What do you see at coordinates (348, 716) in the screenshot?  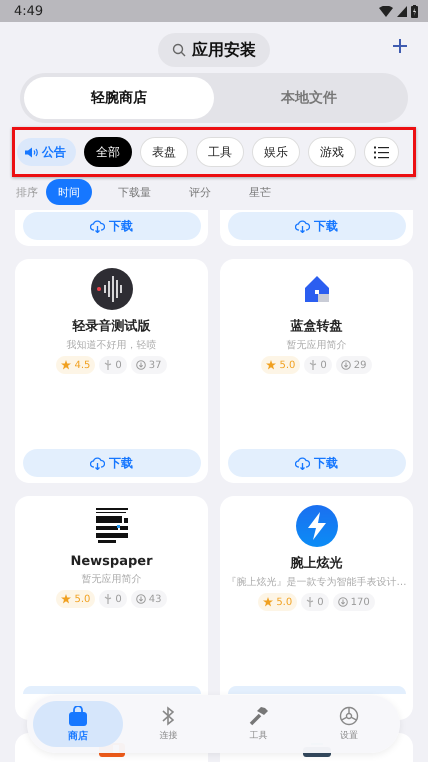 I see `settings-icon` at bounding box center [348, 716].